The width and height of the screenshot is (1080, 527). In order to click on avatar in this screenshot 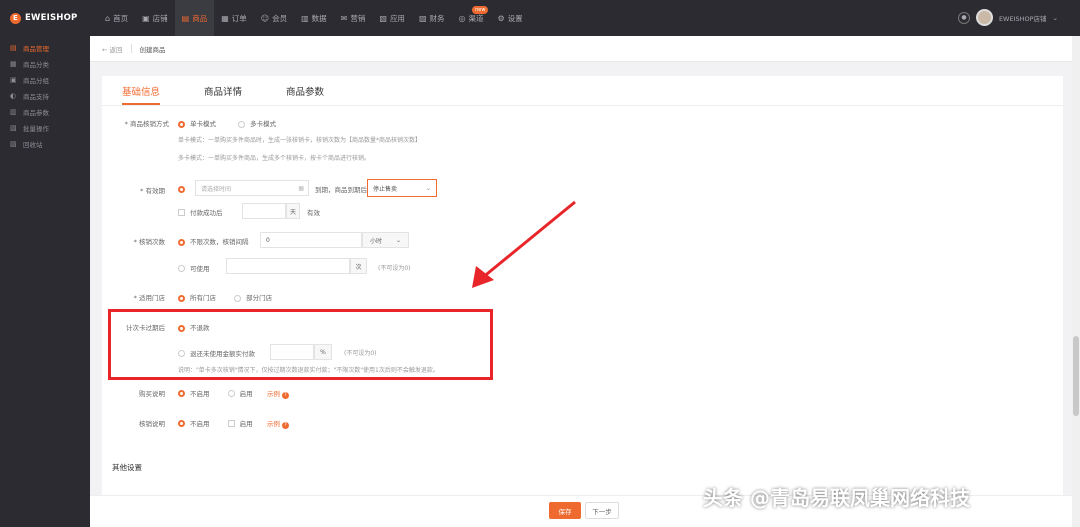, I will do `click(984, 17)`.